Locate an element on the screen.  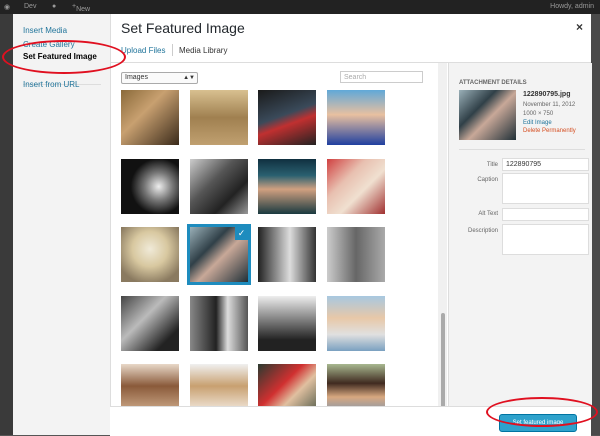
admin-bar-user: Howdy, admin is located at coordinates (572, 6).